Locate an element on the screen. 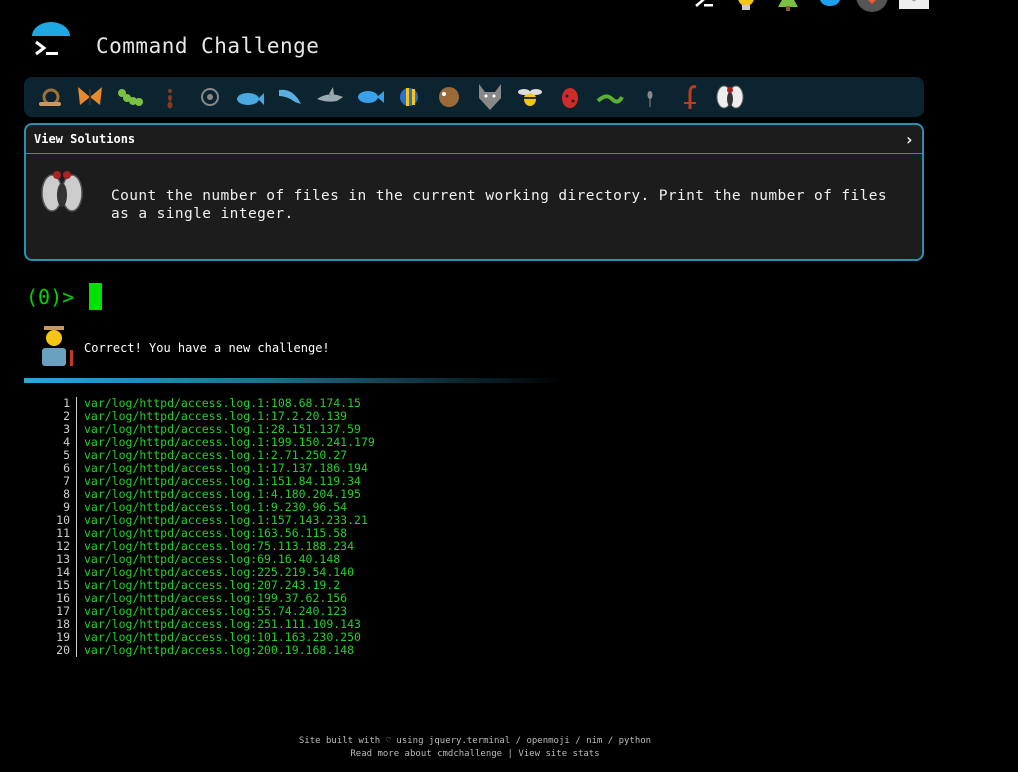  tropical-fish-icon is located at coordinates (410, 97).